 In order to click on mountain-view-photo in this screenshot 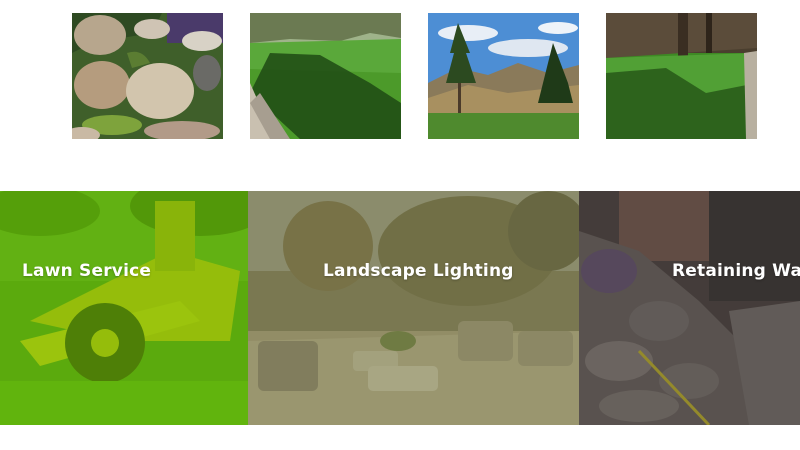, I will do `click(503, 76)`.